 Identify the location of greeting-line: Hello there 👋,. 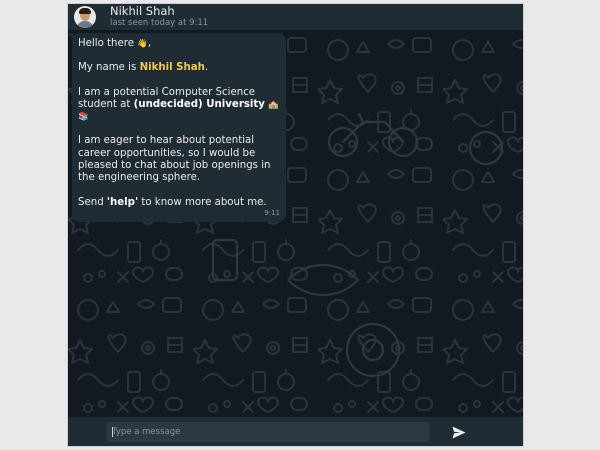
(178, 44).